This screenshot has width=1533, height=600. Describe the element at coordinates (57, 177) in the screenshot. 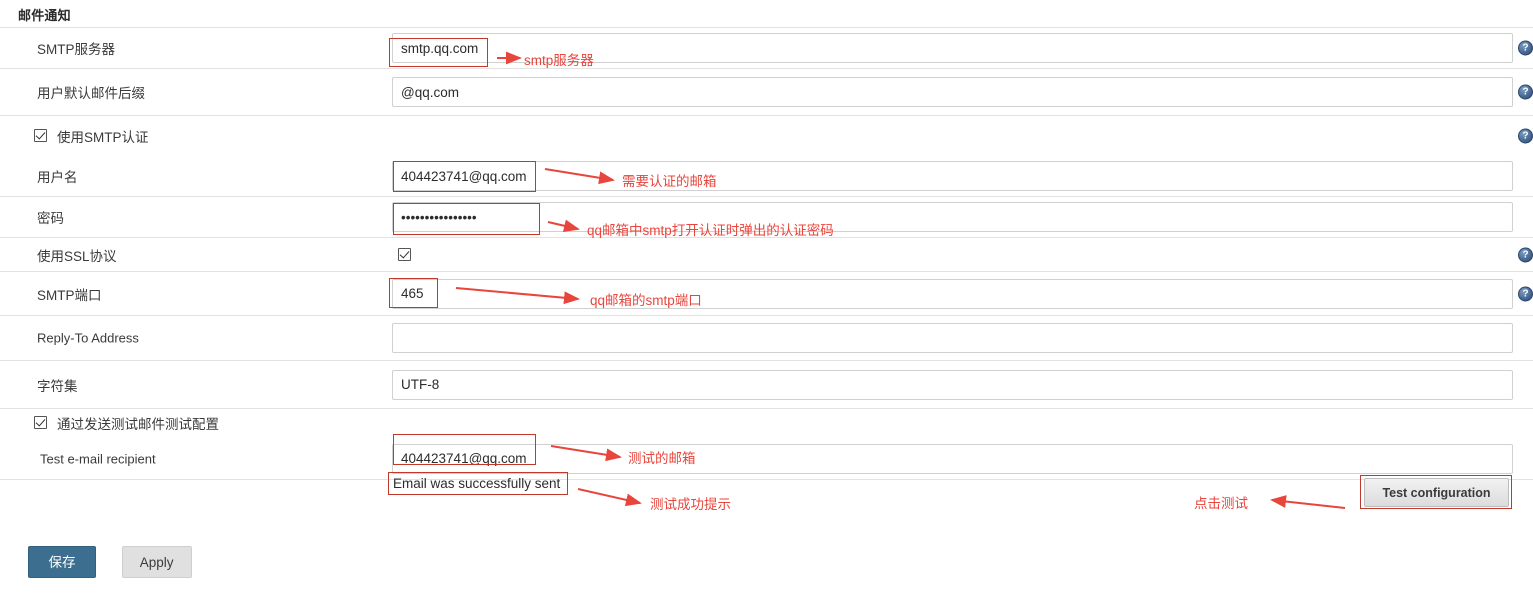

I see `label-username: 用户名` at that location.